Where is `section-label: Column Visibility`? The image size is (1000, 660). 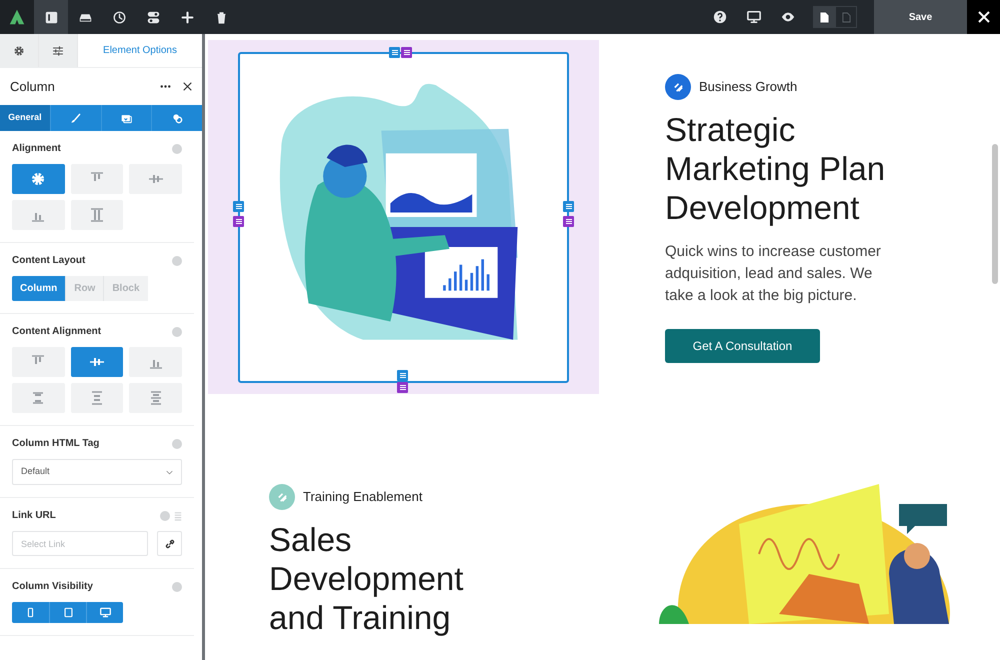
section-label: Column Visibility is located at coordinates (52, 587).